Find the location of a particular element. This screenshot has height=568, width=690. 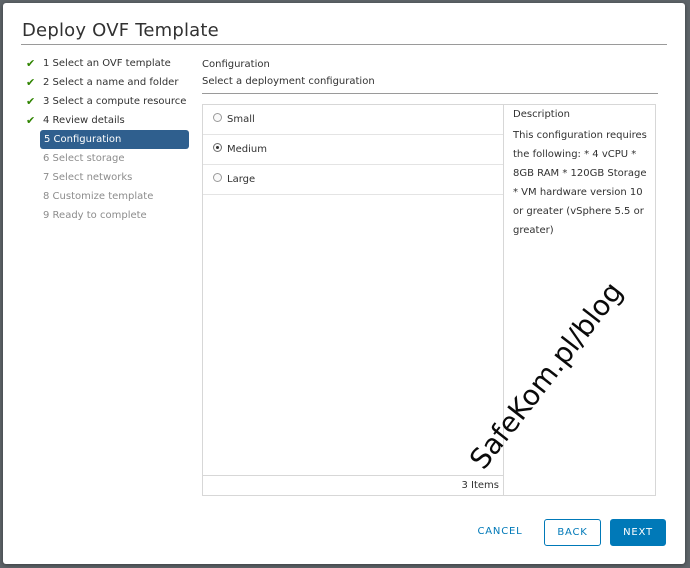

section-divider is located at coordinates (430, 93).